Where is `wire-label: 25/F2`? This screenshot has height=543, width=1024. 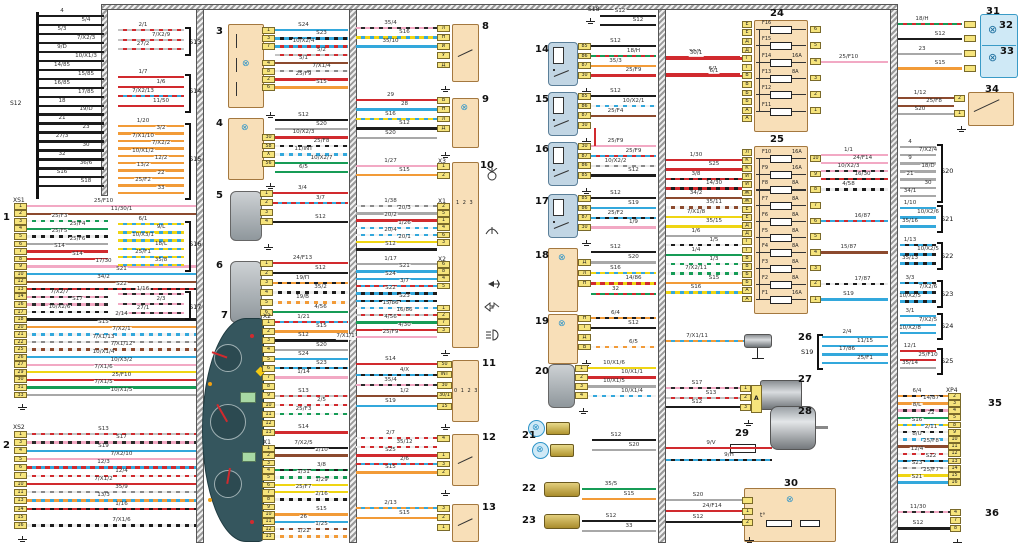 wire-label: 25/F2 is located at coordinates (143, 180).